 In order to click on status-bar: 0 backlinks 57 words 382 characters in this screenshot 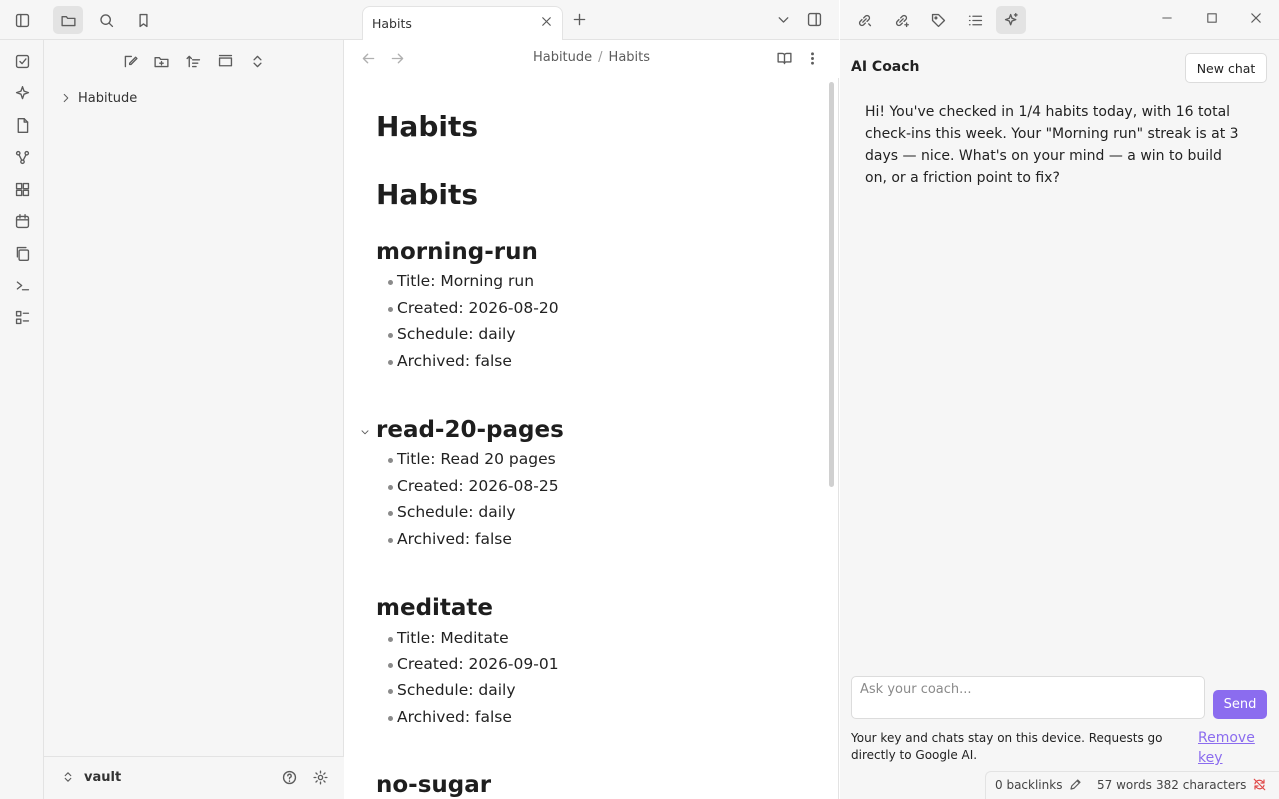, I will do `click(1132, 785)`.